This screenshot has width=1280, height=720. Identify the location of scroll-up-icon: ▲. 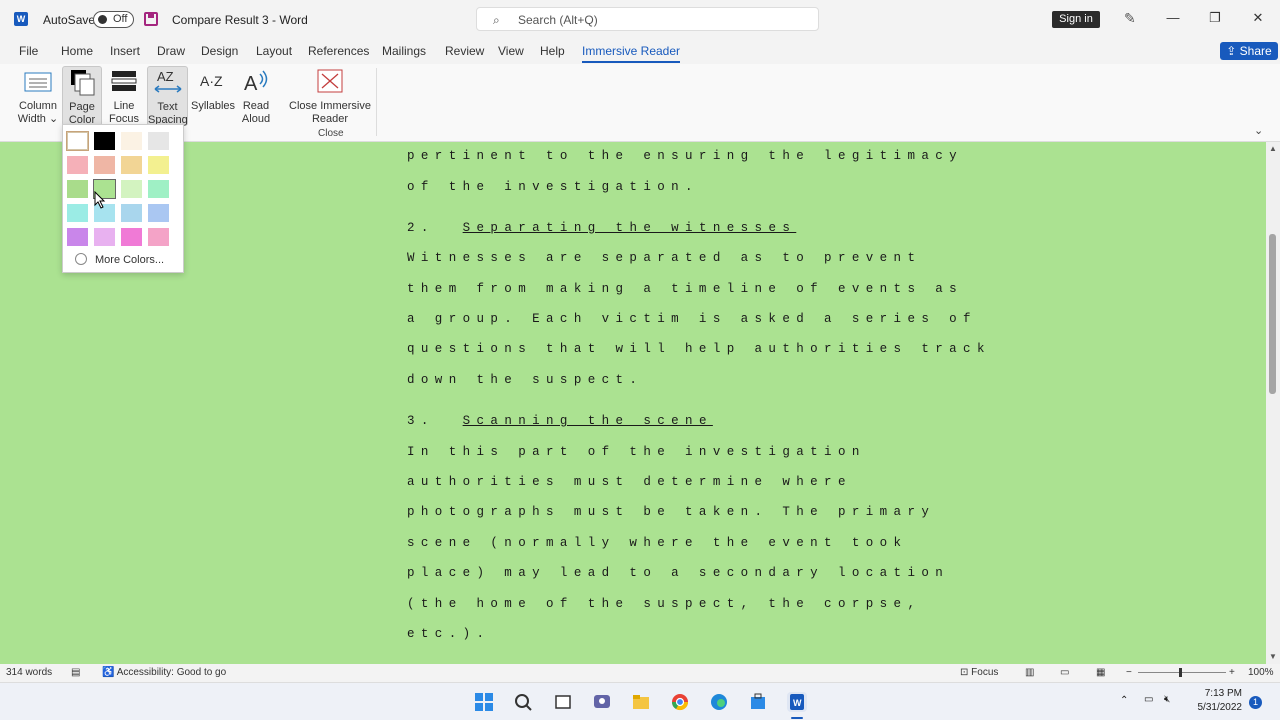
(1273, 148).